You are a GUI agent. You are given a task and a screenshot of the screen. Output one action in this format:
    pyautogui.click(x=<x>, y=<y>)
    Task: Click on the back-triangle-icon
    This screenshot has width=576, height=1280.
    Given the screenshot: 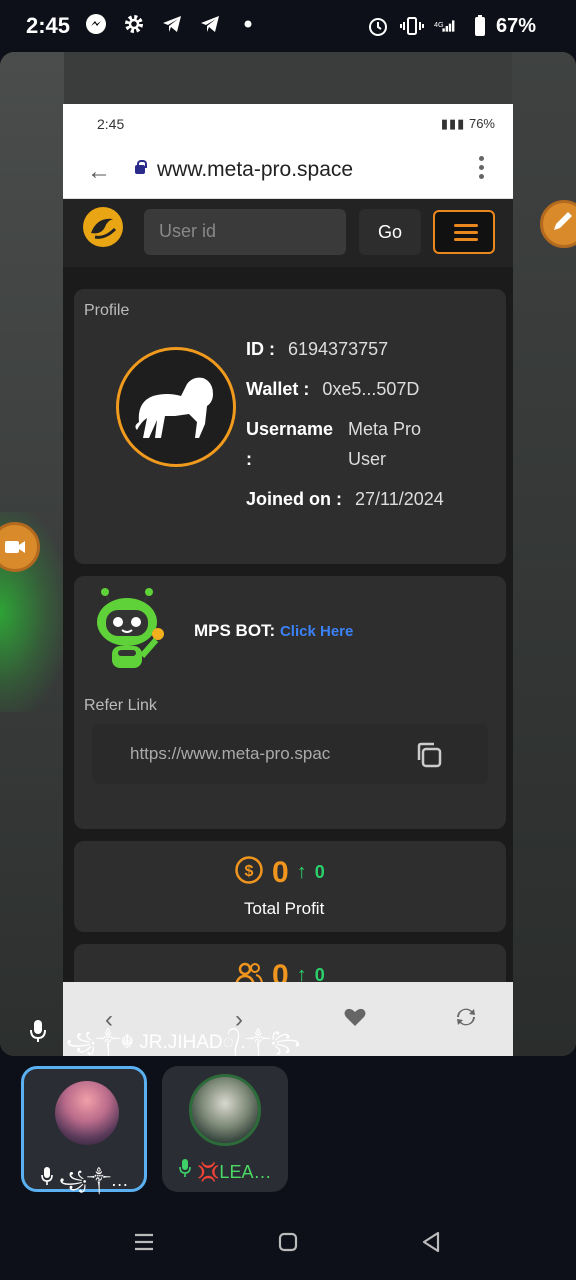 What is the action you would take?
    pyautogui.click(x=431, y=1244)
    